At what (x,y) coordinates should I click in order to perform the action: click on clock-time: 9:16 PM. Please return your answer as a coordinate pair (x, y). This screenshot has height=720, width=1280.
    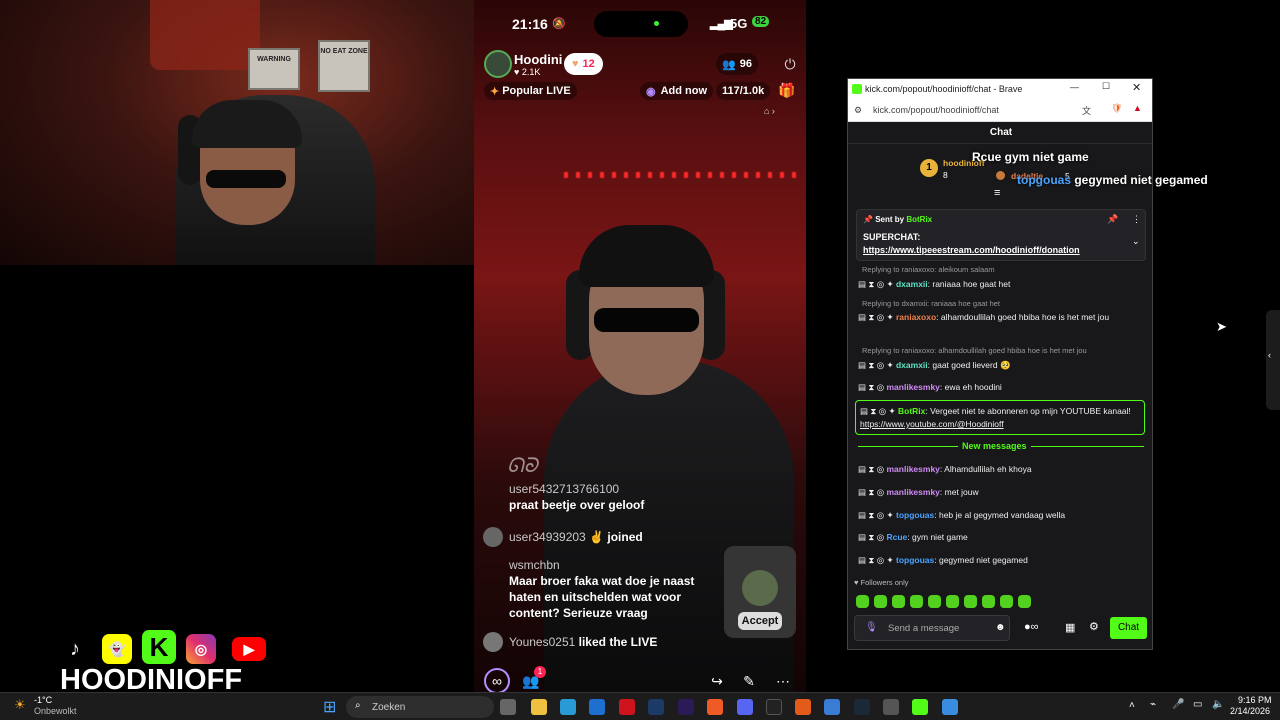
    Looking at the image, I should click on (1255, 700).